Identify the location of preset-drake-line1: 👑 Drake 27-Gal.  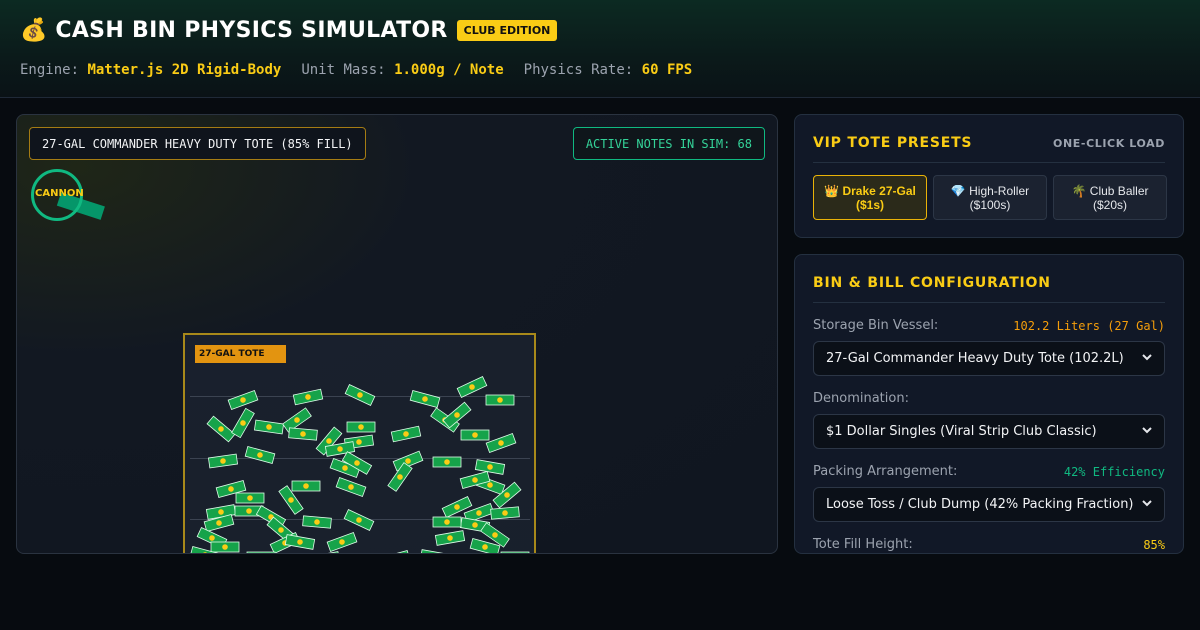
(870, 190).